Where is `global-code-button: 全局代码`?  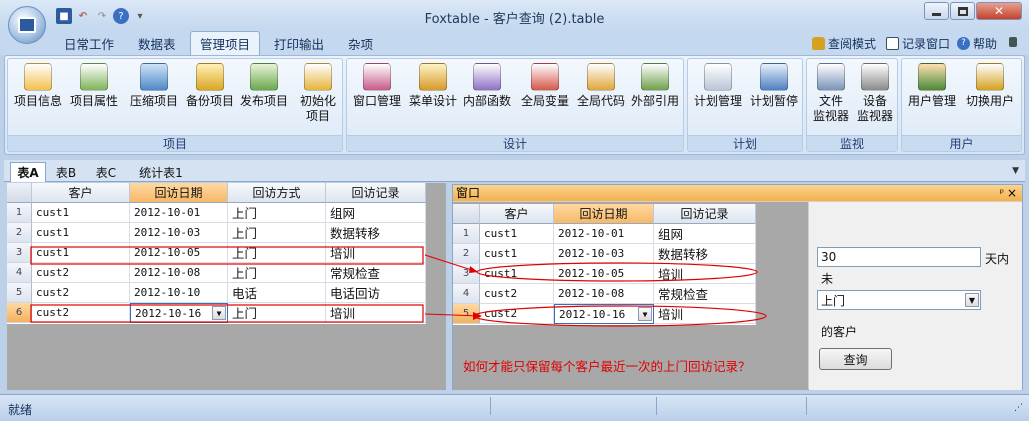
global-code-button: 全局代码 is located at coordinates (601, 86).